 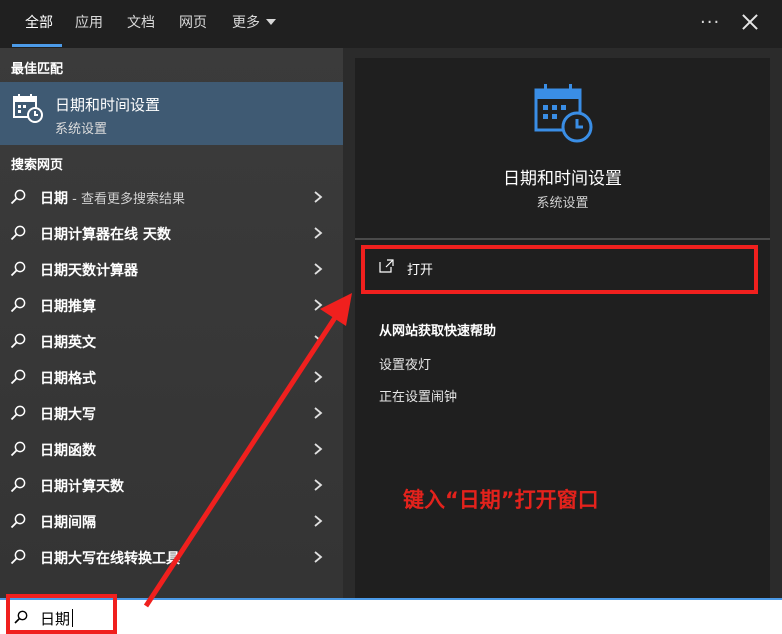 I want to click on annotation-arrow, so click(x=247, y=450).